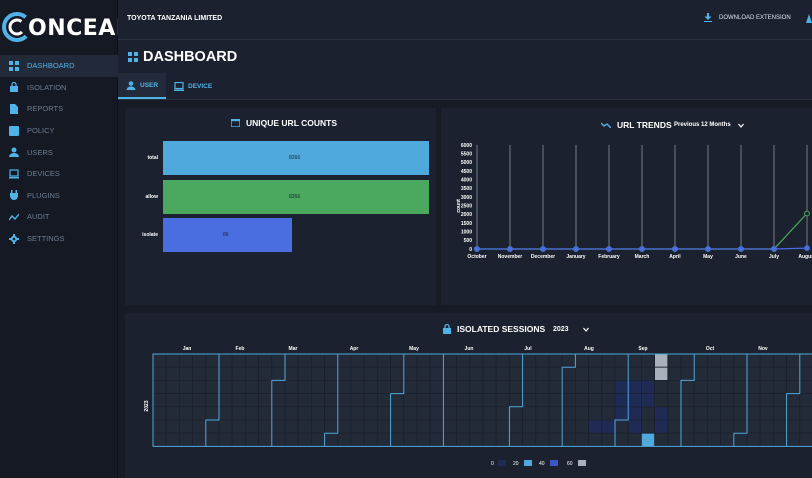 This screenshot has height=478, width=812. What do you see at coordinates (59, 174) in the screenshot?
I see `sidebar-item-devices: DEVICES` at bounding box center [59, 174].